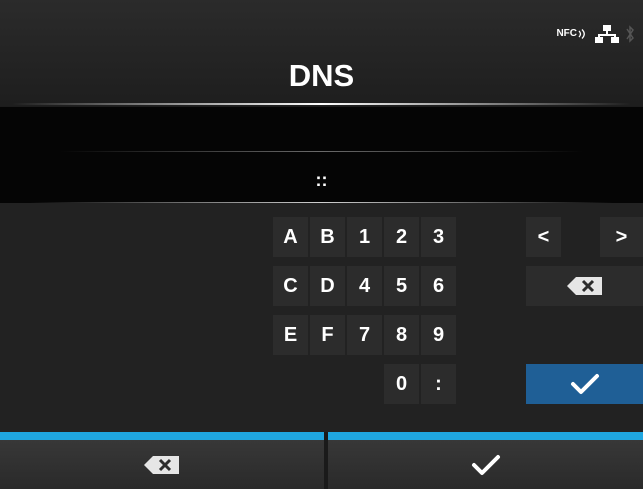 The image size is (643, 489). What do you see at coordinates (290, 286) in the screenshot?
I see `key-c: C` at bounding box center [290, 286].